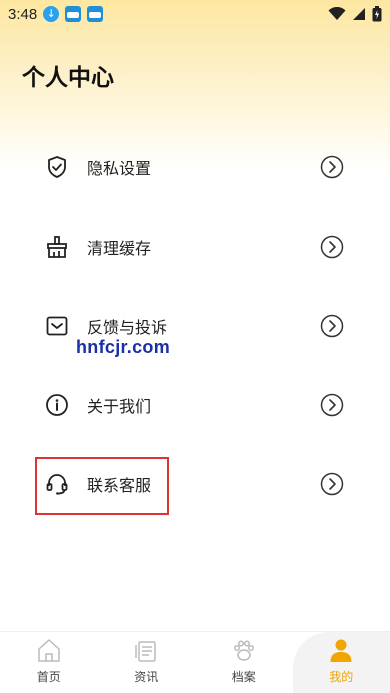 This screenshot has width=390, height=693. What do you see at coordinates (146, 677) in the screenshot?
I see `tab-label: 资讯` at bounding box center [146, 677].